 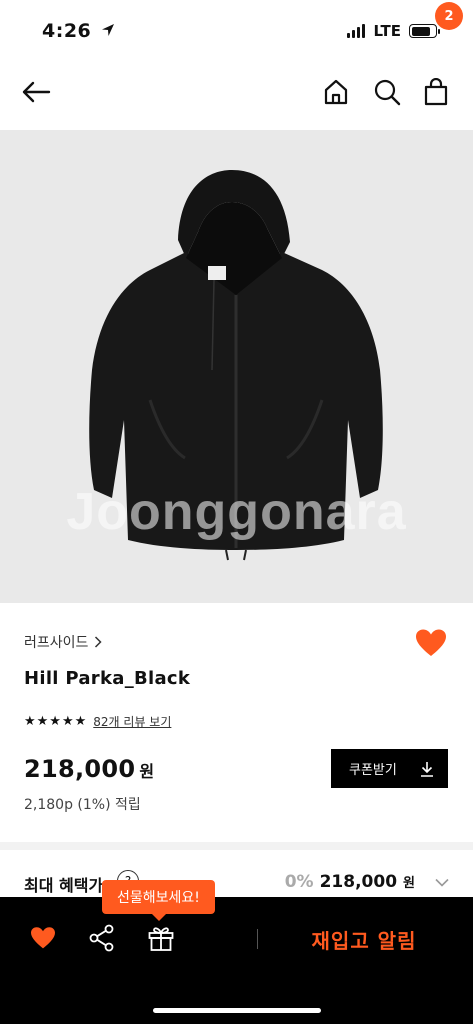 What do you see at coordinates (132, 721) in the screenshot?
I see `review-link: 82개 리뷰 보기` at bounding box center [132, 721].